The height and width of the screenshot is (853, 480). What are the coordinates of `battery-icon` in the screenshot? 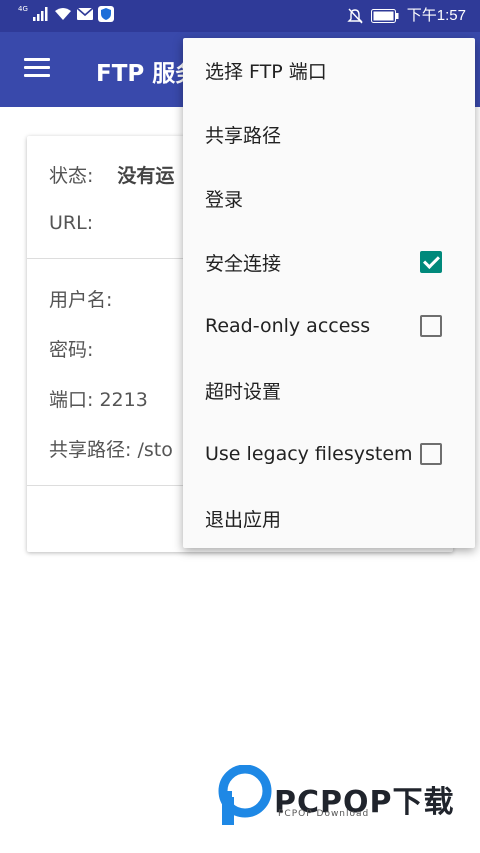 It's located at (384, 16).